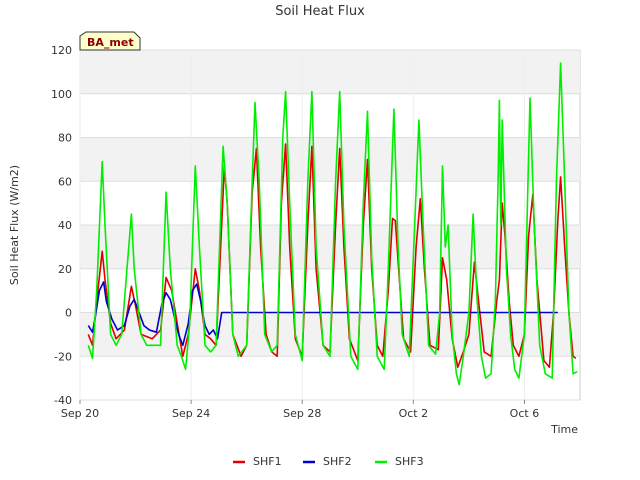 The height and width of the screenshot is (480, 640). What do you see at coordinates (191, 413) in the screenshot?
I see `x-tick-label: Sep 24` at bounding box center [191, 413].